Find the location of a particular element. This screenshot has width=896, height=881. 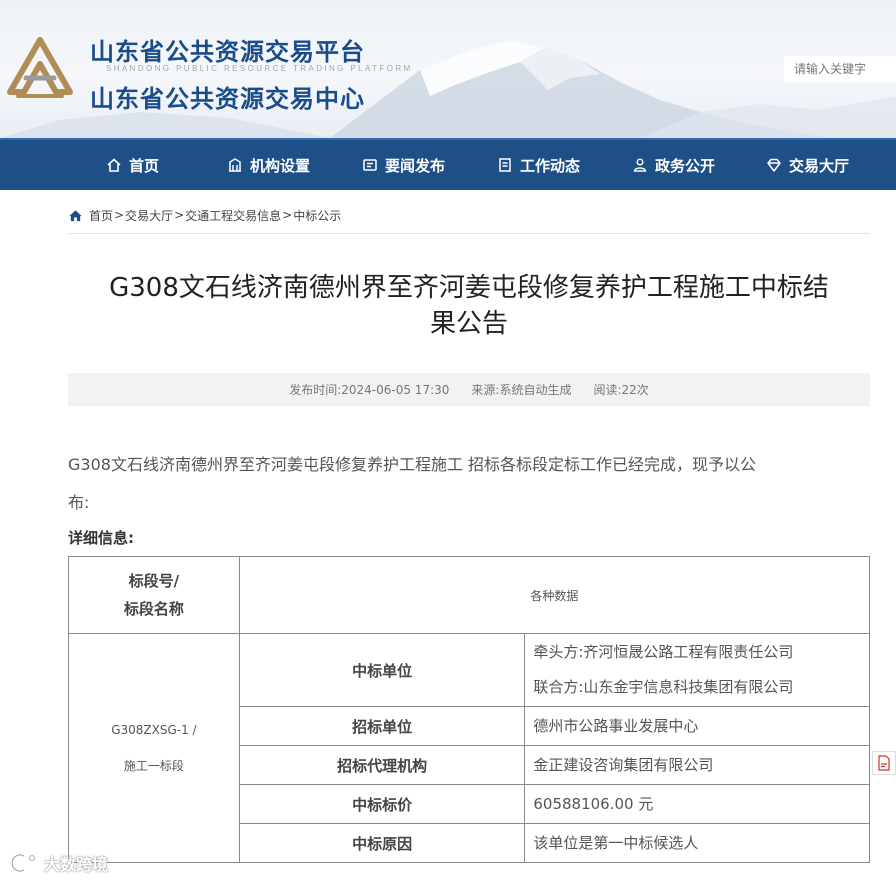

winner-partner: 联合方:山东金宇信息科技集团有限公司 is located at coordinates (663, 687).